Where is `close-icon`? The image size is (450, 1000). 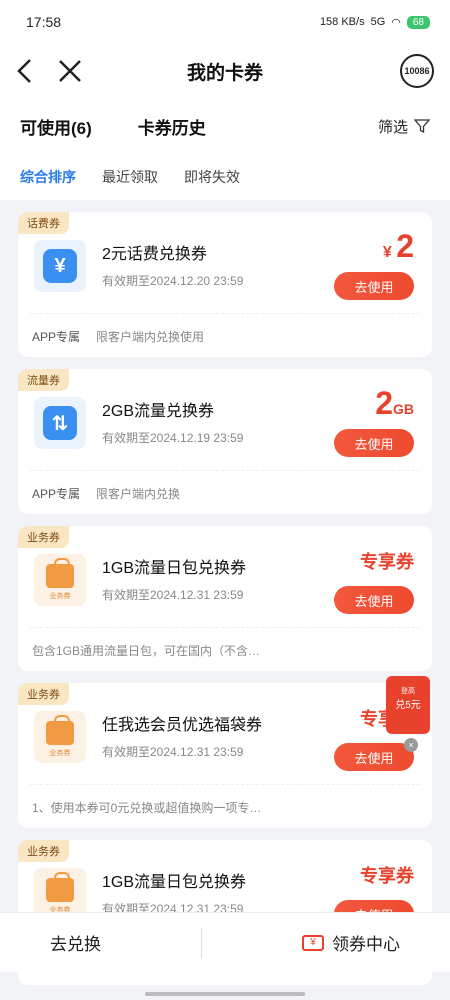 close-icon is located at coordinates (70, 71).